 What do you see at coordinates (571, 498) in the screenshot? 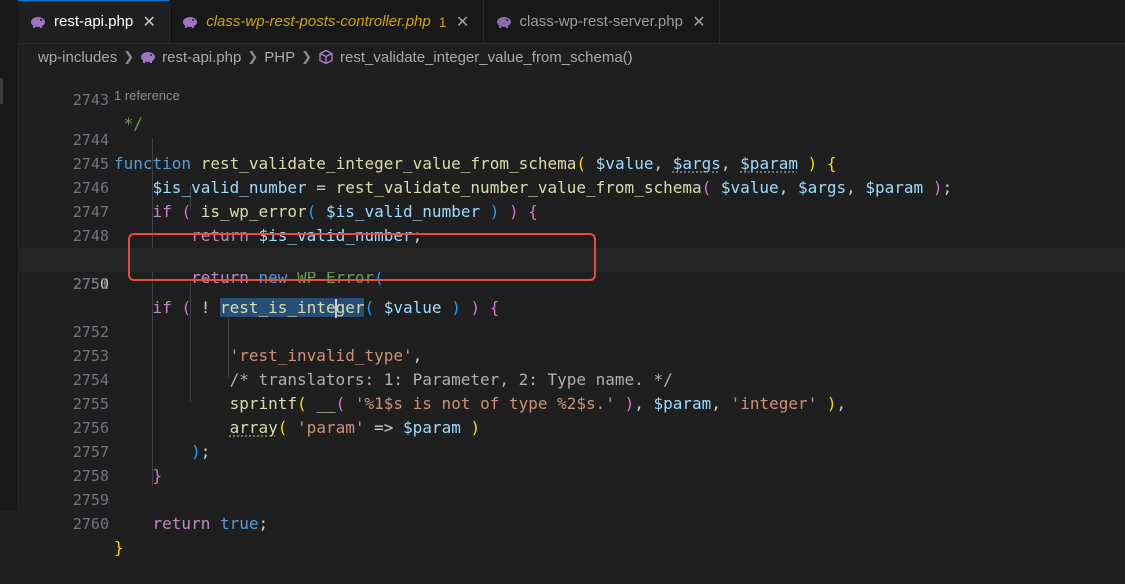
I see `code-line: 2759 return true;` at bounding box center [571, 498].